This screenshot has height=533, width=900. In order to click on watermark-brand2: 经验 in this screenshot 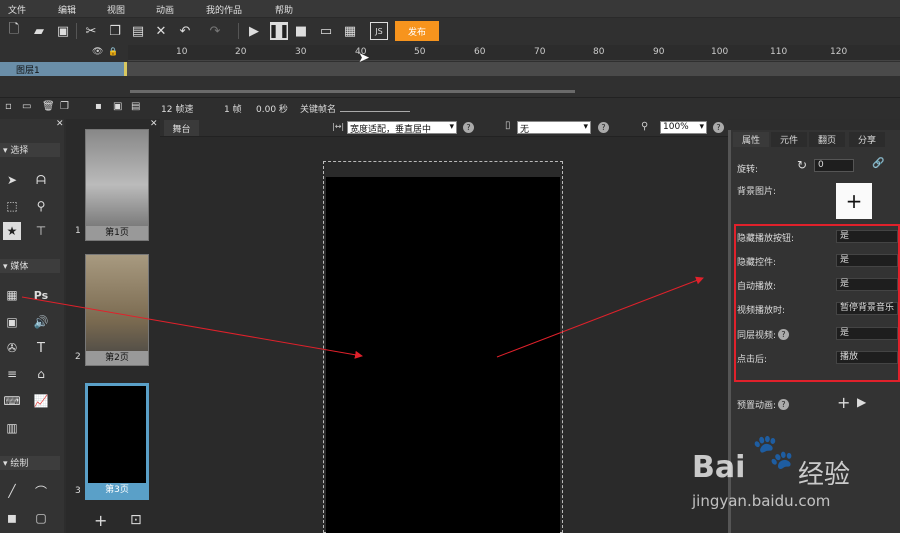, I will do `click(824, 475)`.